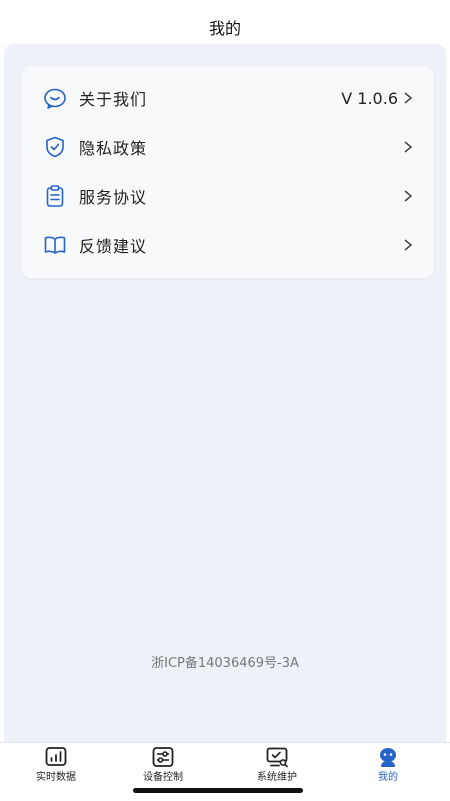 The height and width of the screenshot is (801, 450). Describe the element at coordinates (388, 777) in the screenshot. I see `tab-label: 我的` at that location.